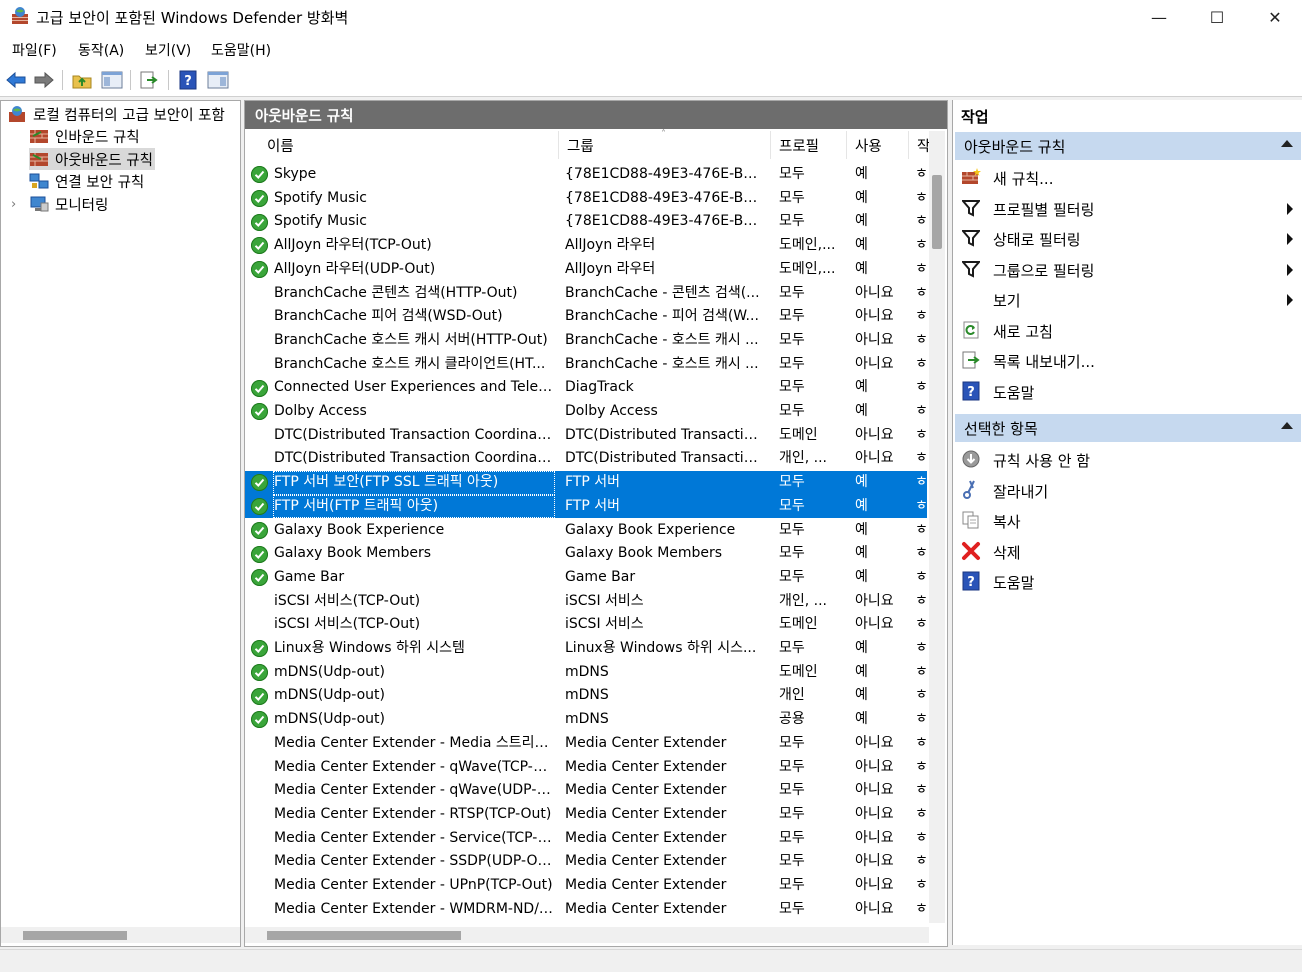 The width and height of the screenshot is (1302, 972). I want to click on cell-name: mDNS(Udp-out), so click(329, 695).